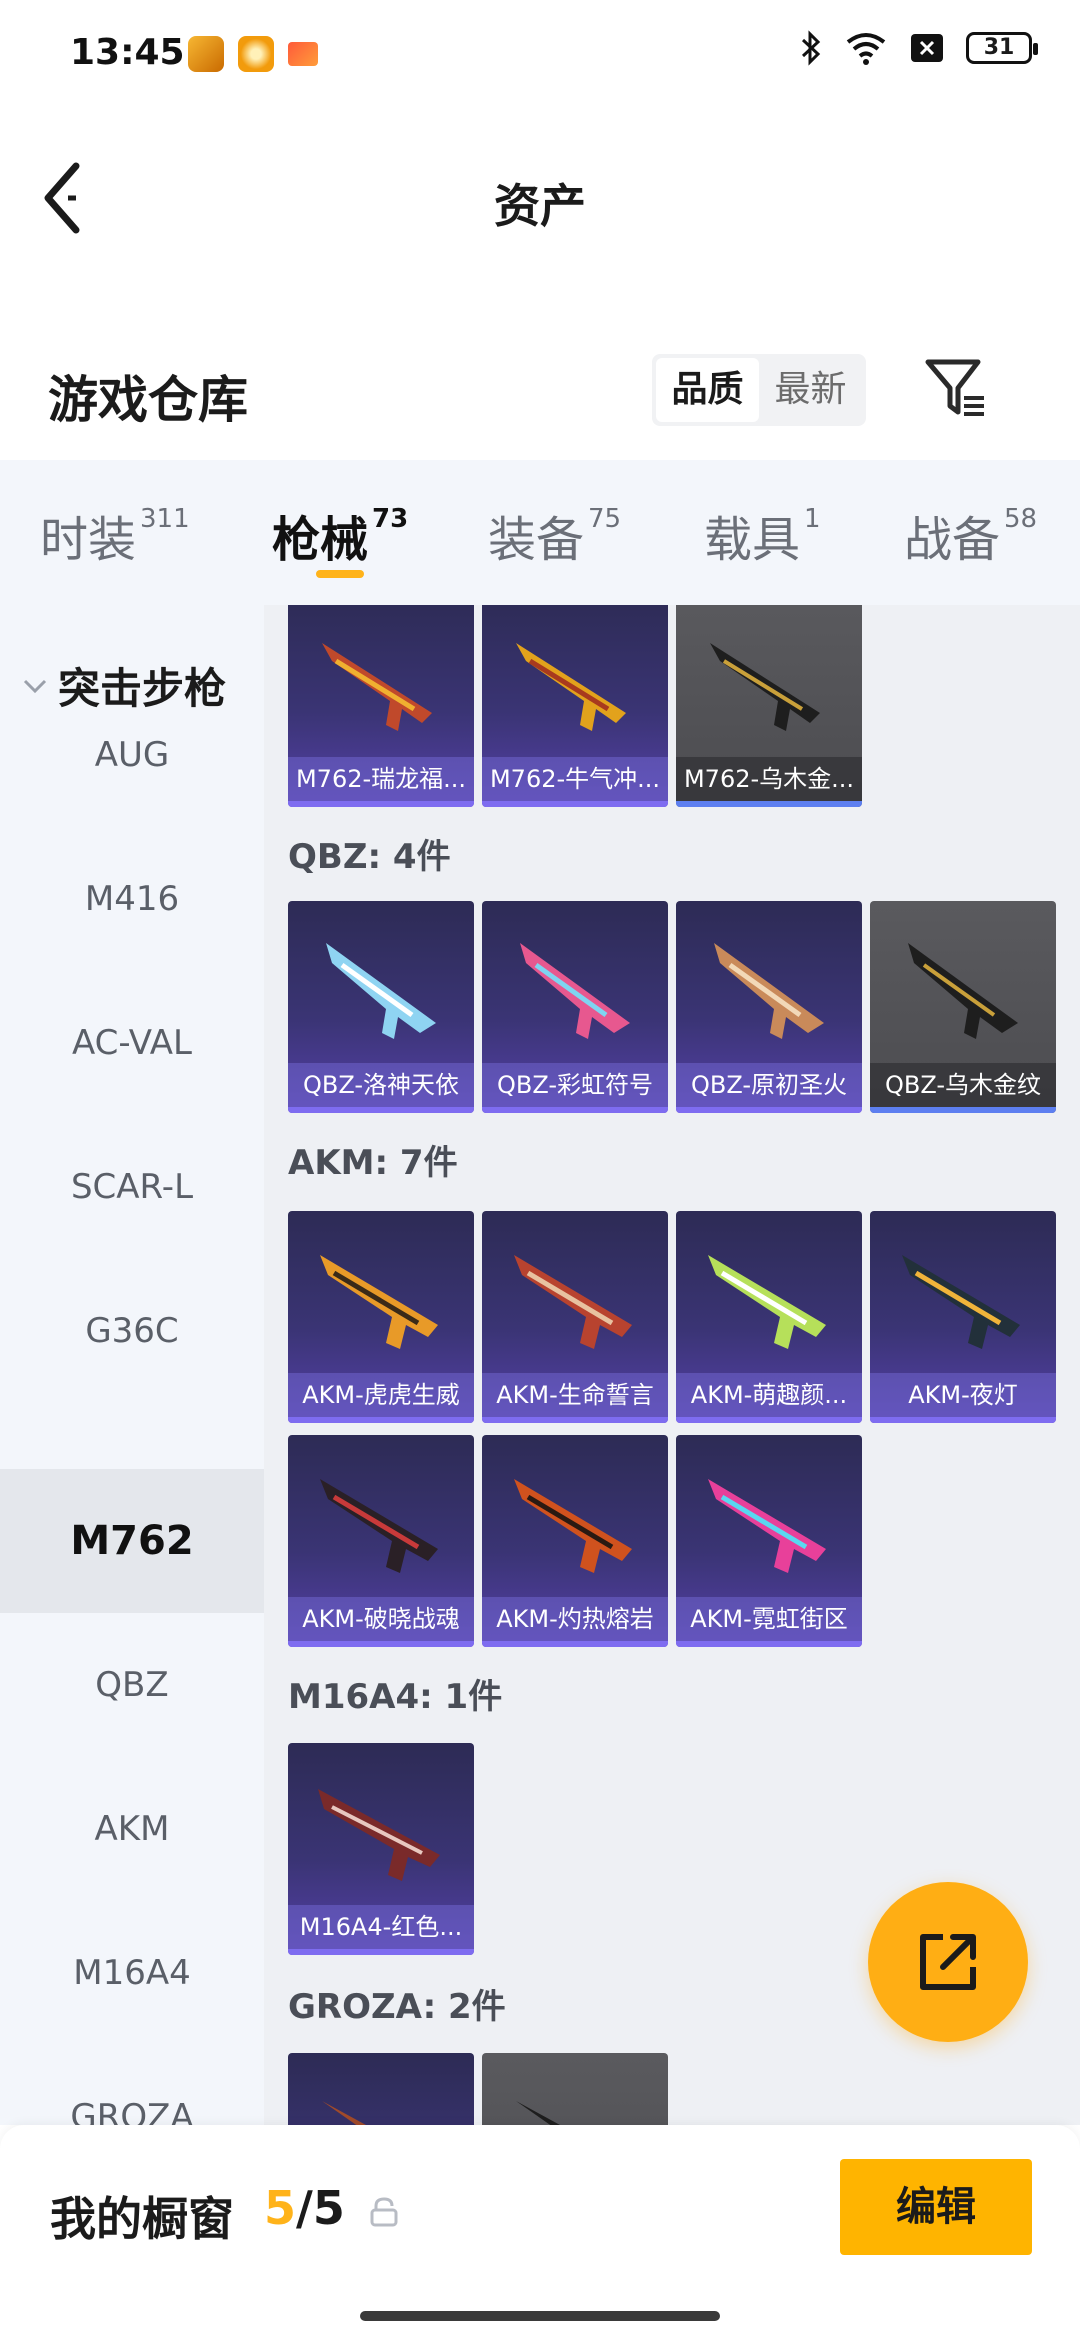  I want to click on showcase-bar: 我的橱窗 5/5 编辑, so click(540, 2232).